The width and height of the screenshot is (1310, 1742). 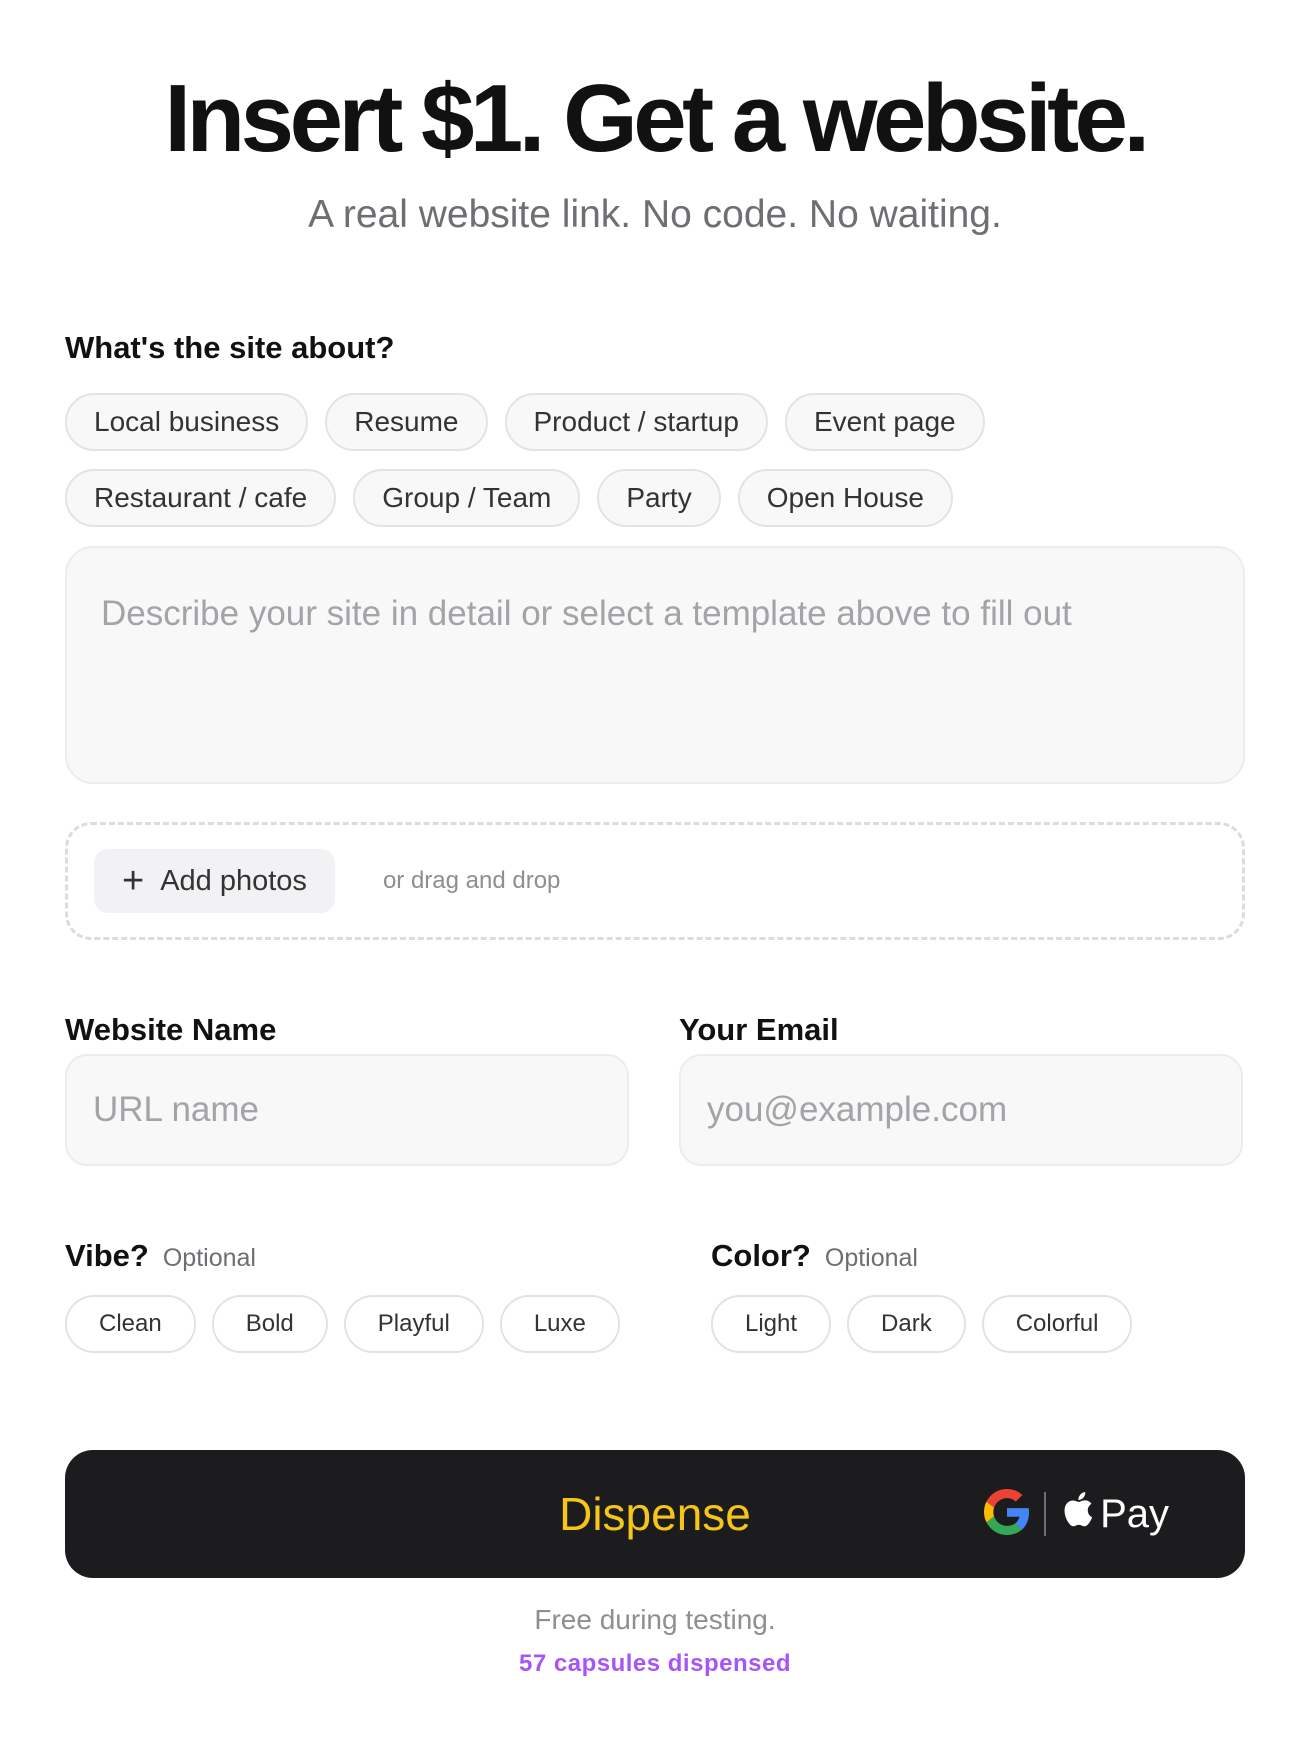 I want to click on vibe-chip-playful: Playful, so click(x=413, y=1324).